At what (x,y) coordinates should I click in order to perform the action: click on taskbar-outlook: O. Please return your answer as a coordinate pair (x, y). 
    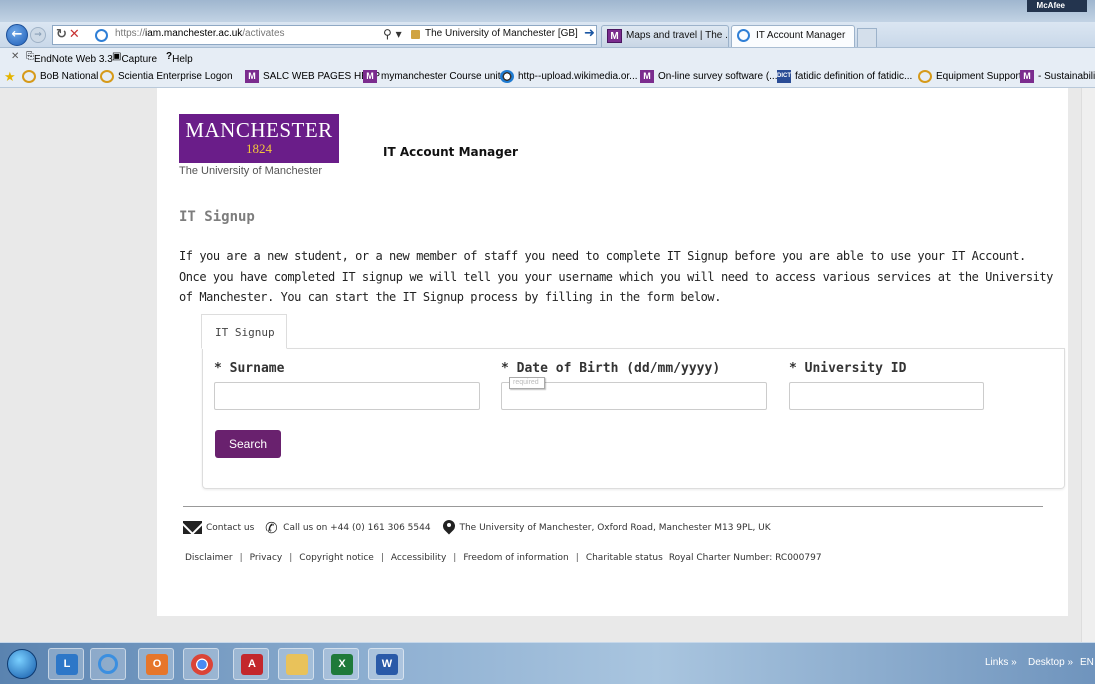
    Looking at the image, I should click on (156, 664).